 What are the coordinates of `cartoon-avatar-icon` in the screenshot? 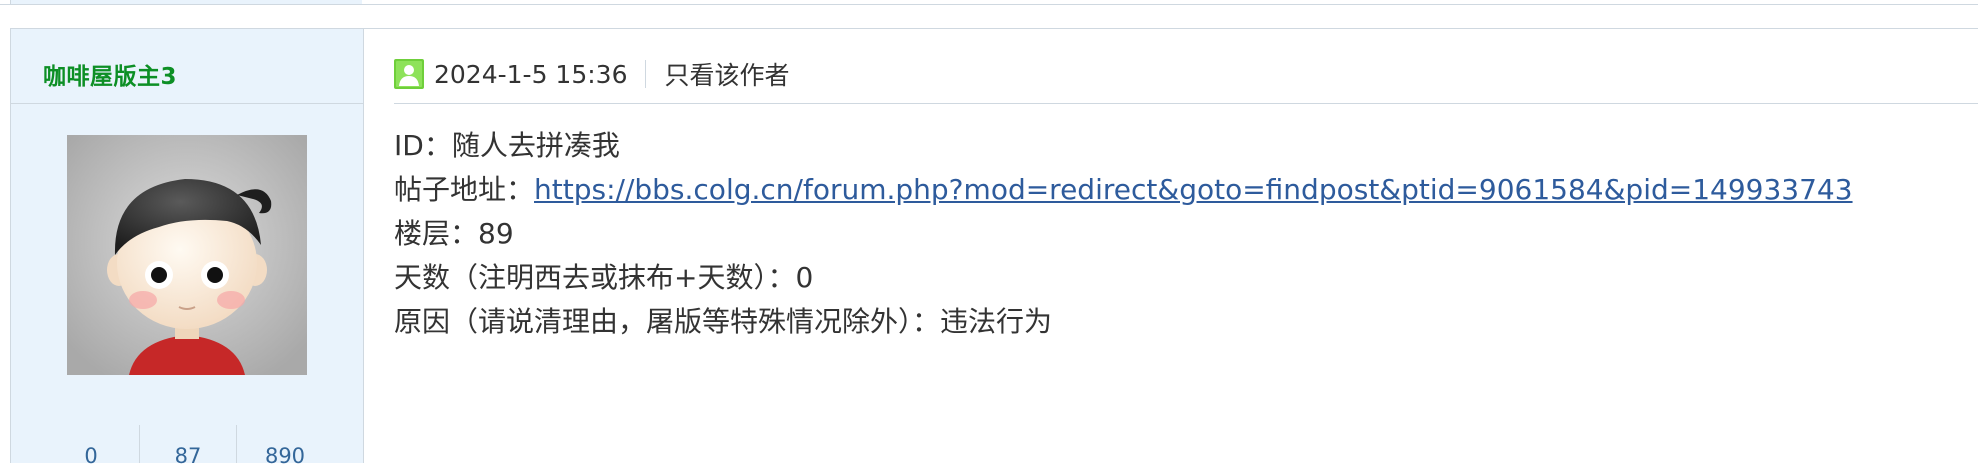 It's located at (187, 255).